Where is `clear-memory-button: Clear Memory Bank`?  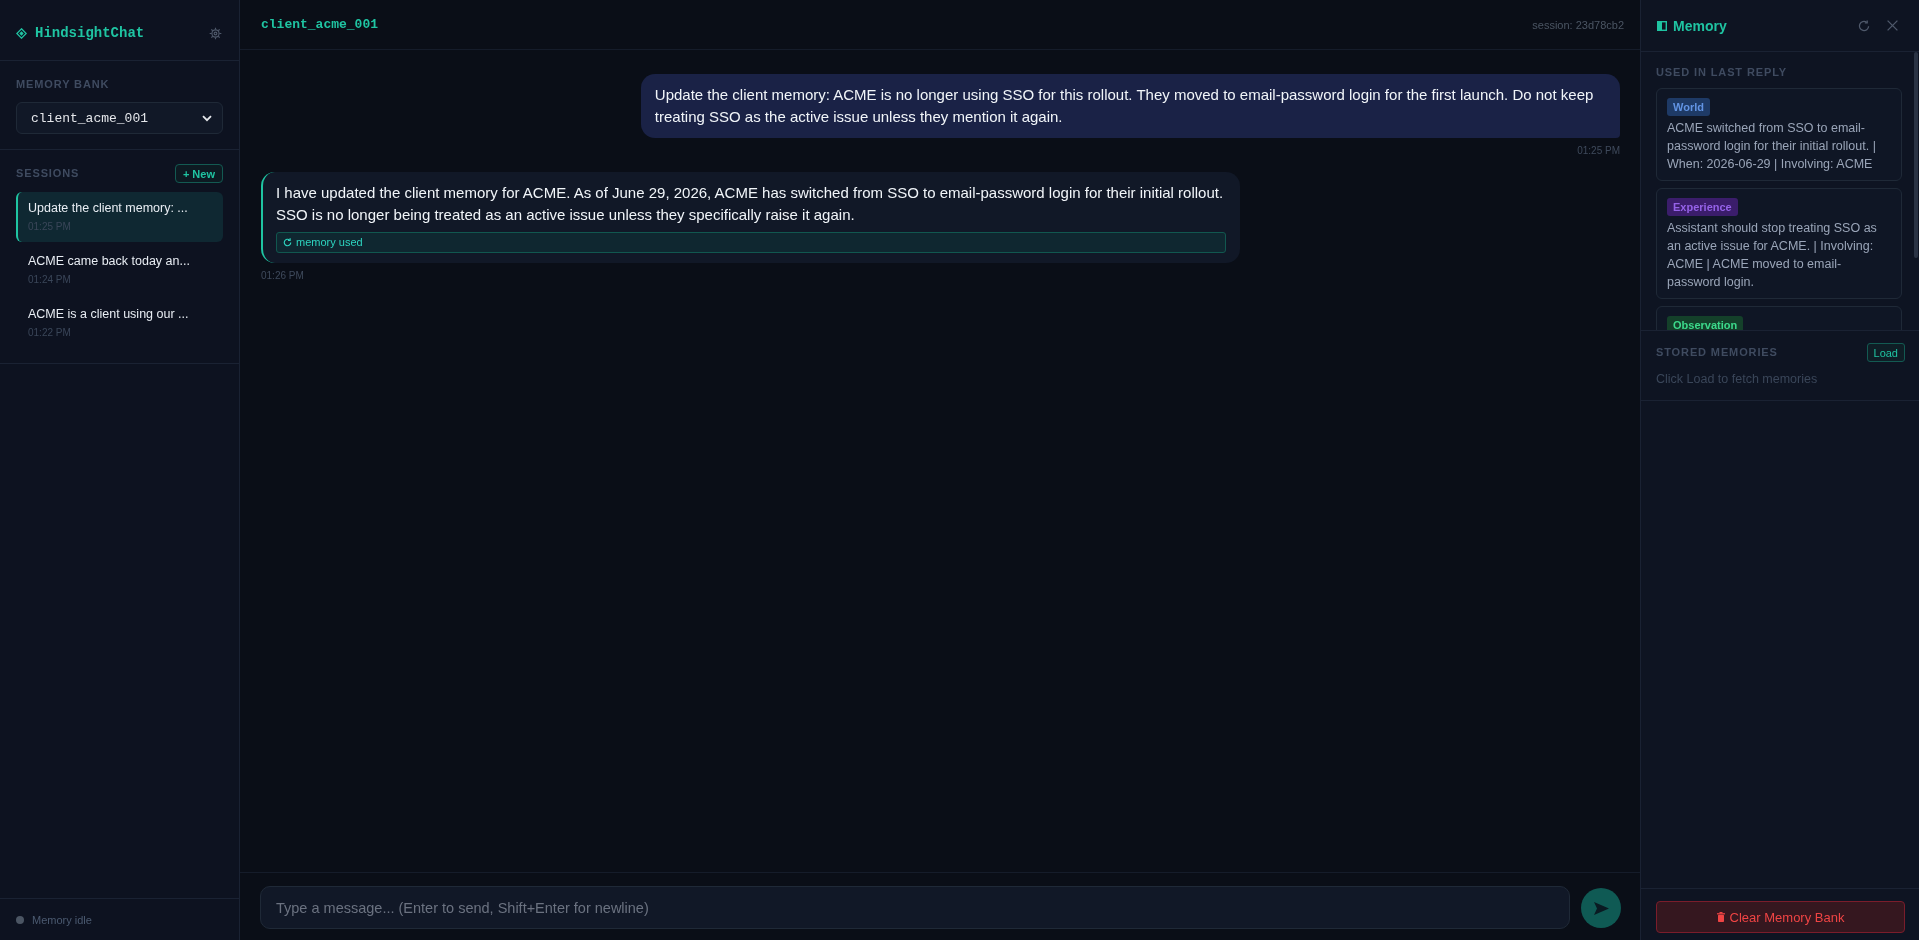
clear-memory-button: Clear Memory Bank is located at coordinates (1780, 917).